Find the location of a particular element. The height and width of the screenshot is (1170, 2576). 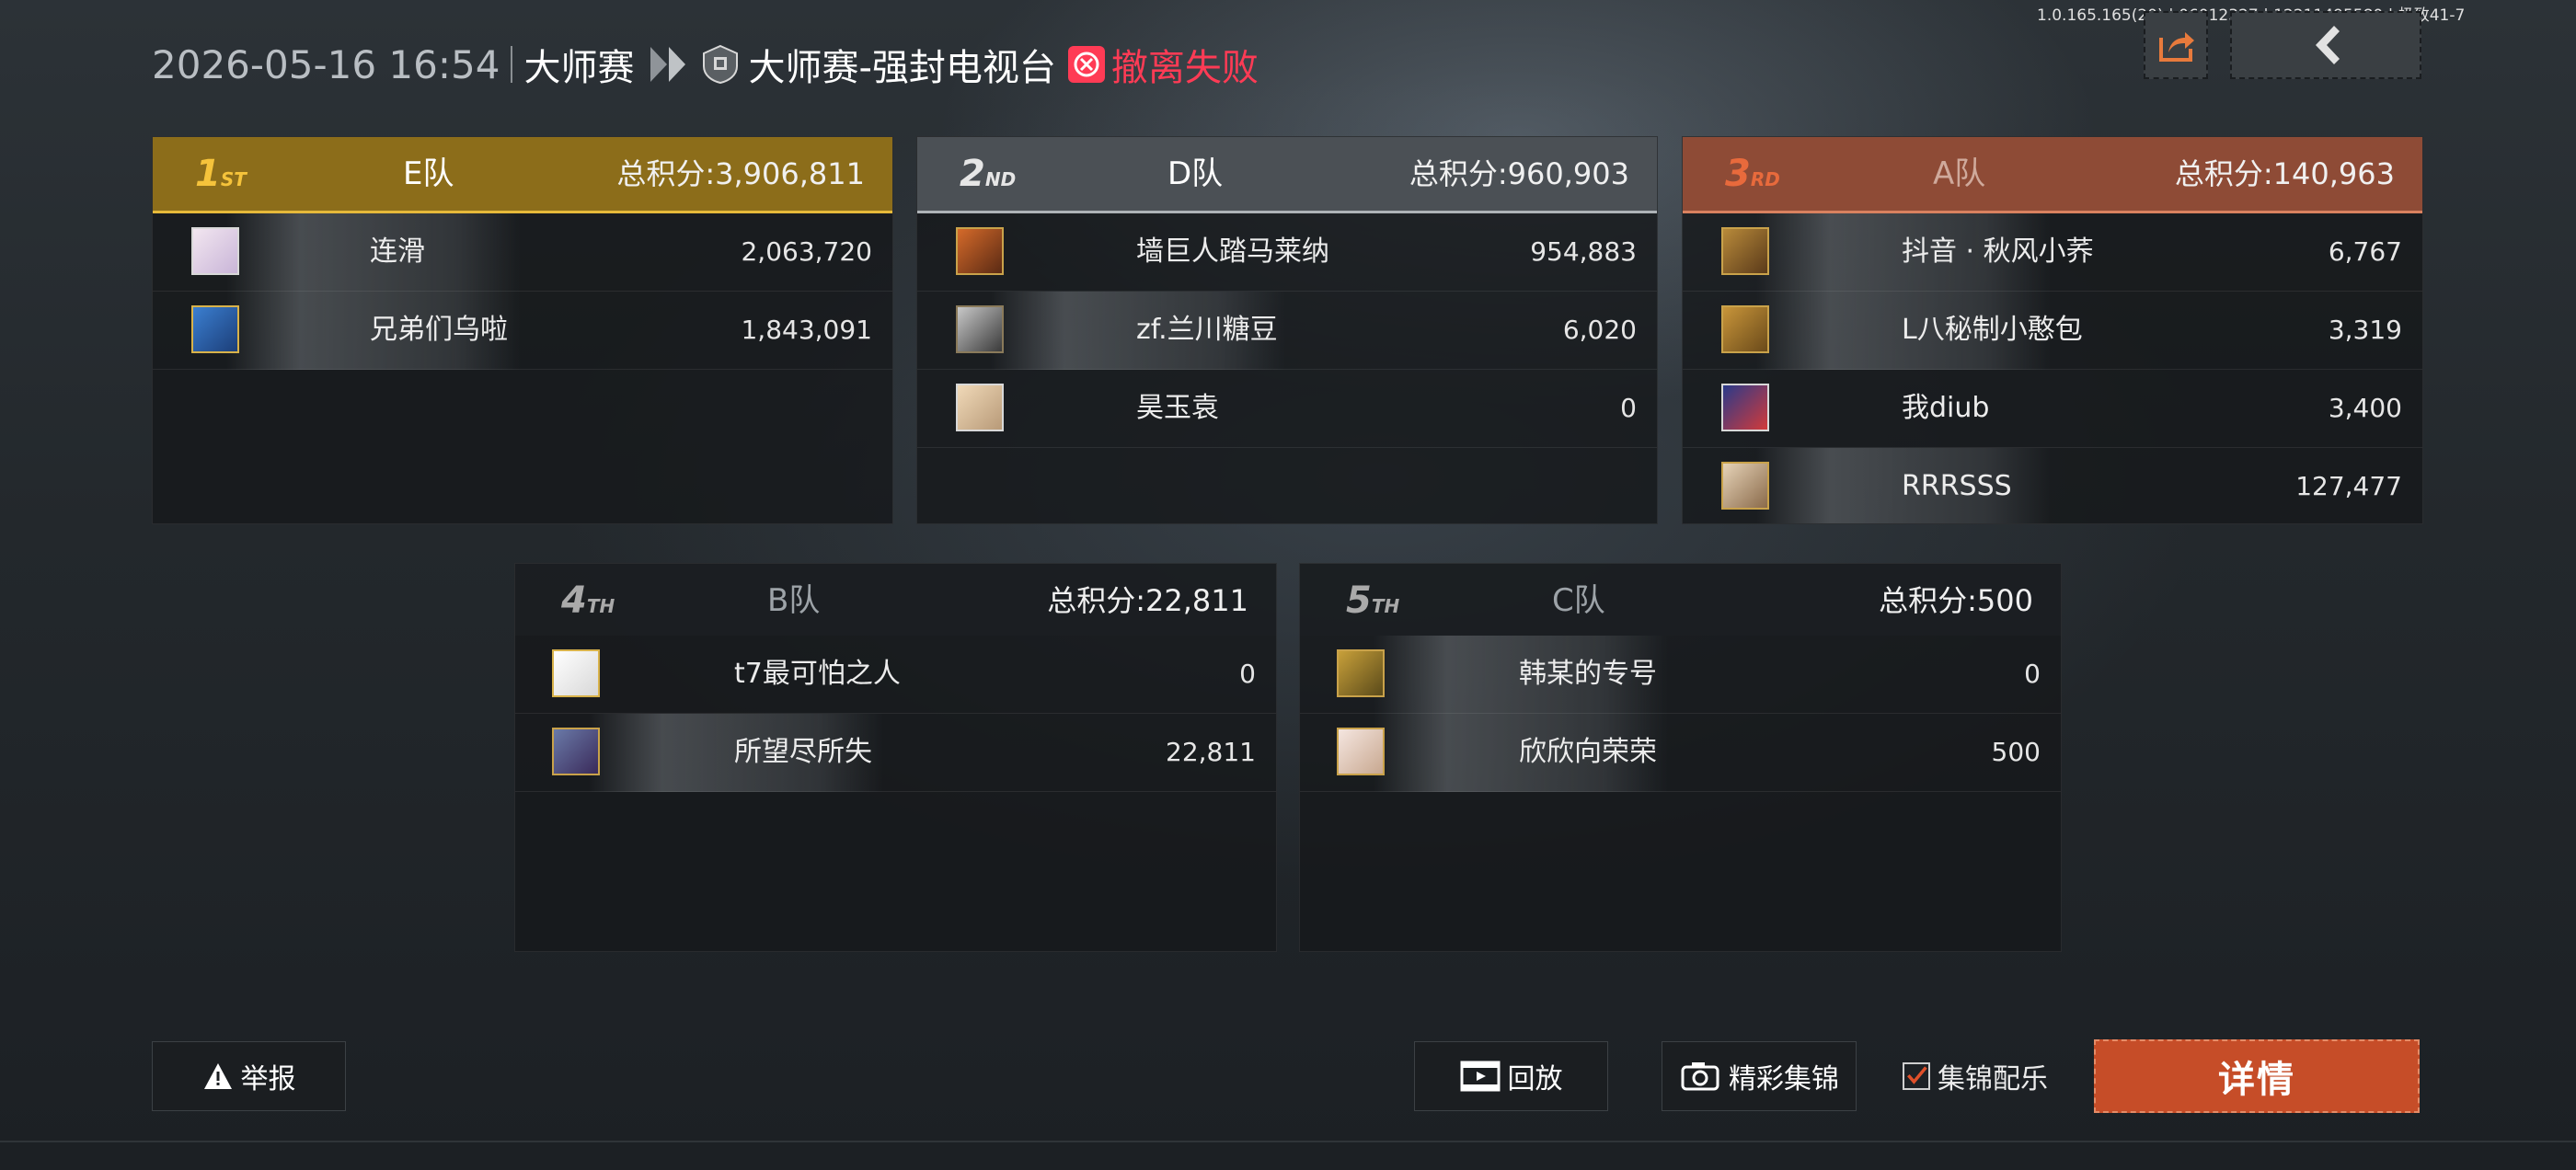

highlights-label: 精彩集锦 is located at coordinates (1784, 1079).